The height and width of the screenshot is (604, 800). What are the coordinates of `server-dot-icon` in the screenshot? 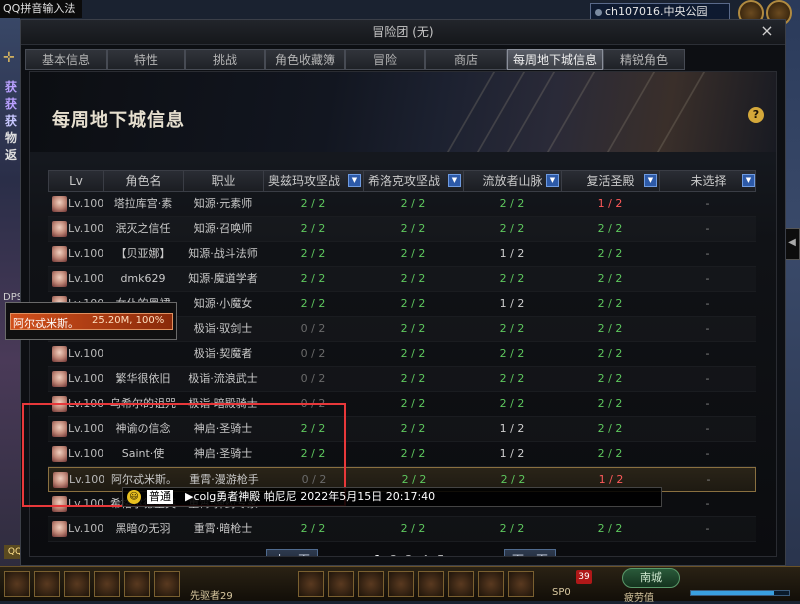 It's located at (598, 12).